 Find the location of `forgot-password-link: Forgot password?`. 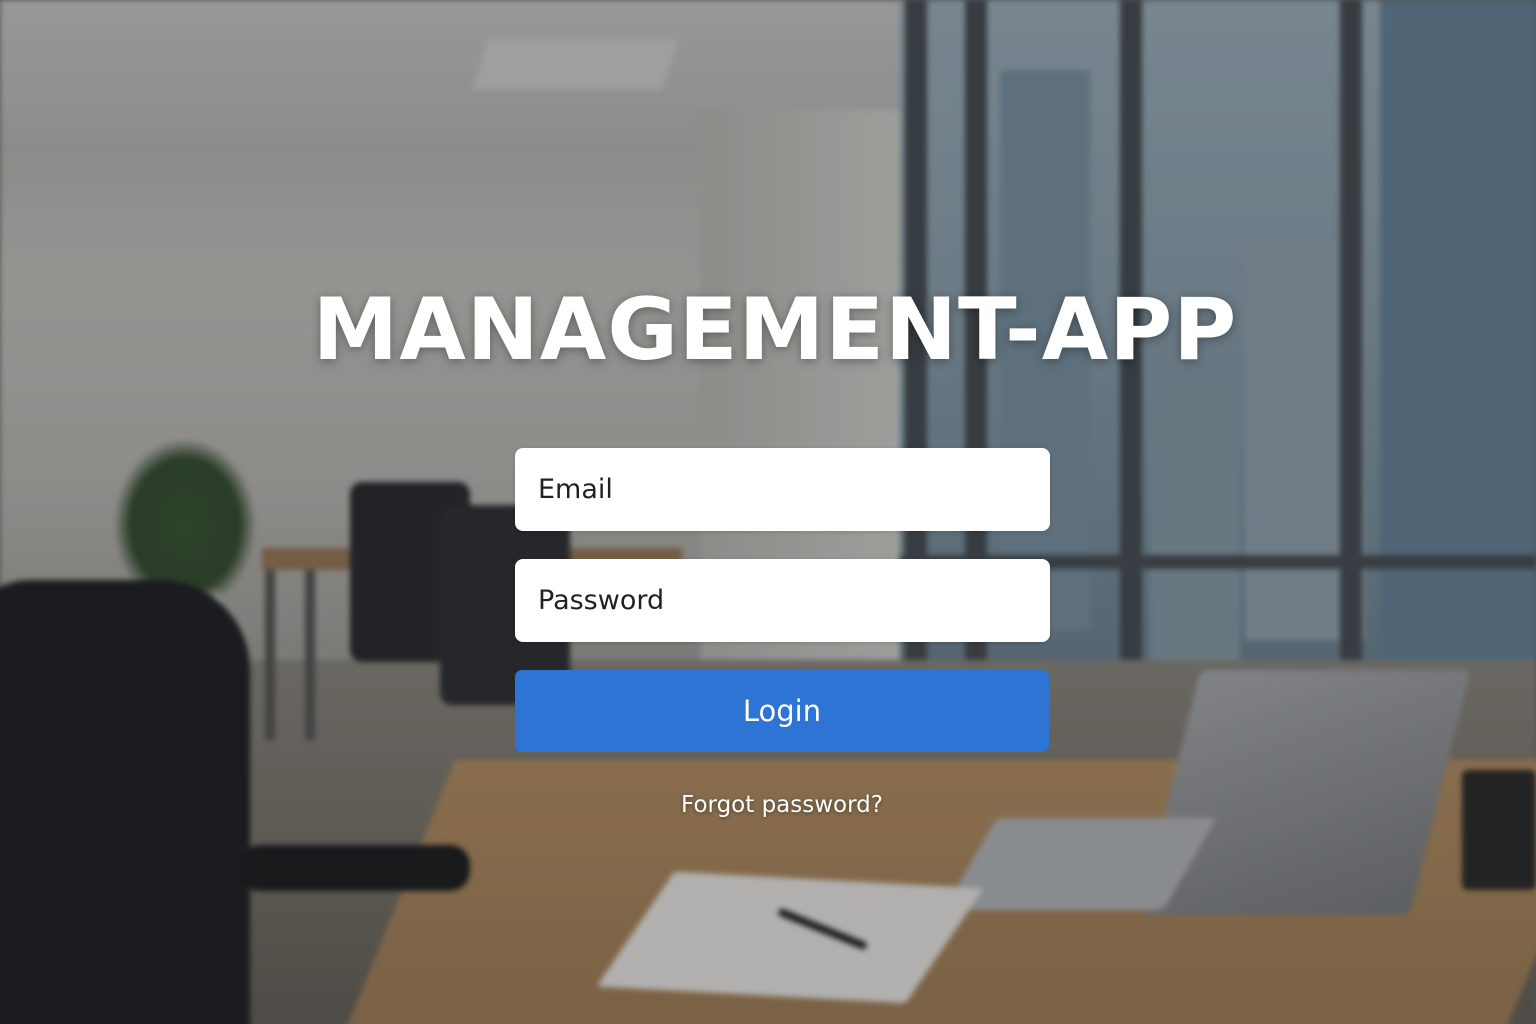

forgot-password-link: Forgot password? is located at coordinates (782, 805).